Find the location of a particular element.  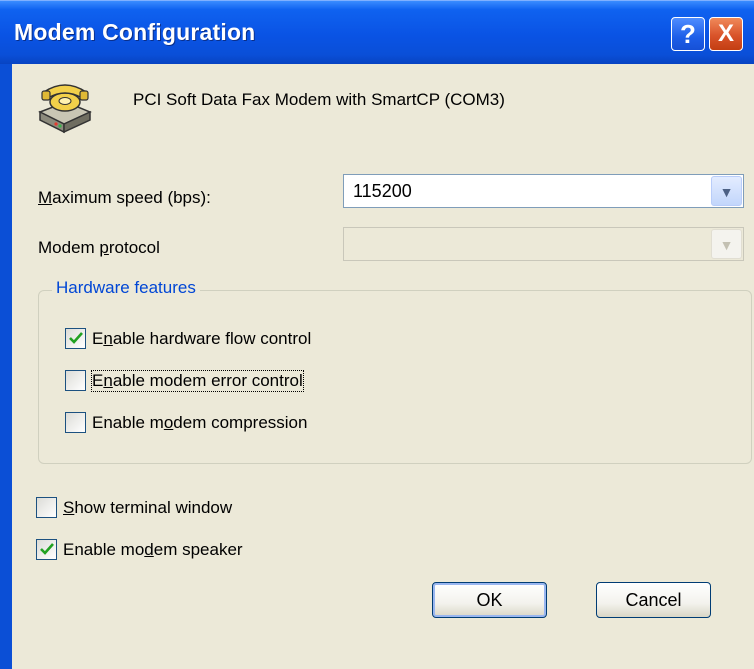

title-bar: Modem Configuration ? X is located at coordinates (377, 32).